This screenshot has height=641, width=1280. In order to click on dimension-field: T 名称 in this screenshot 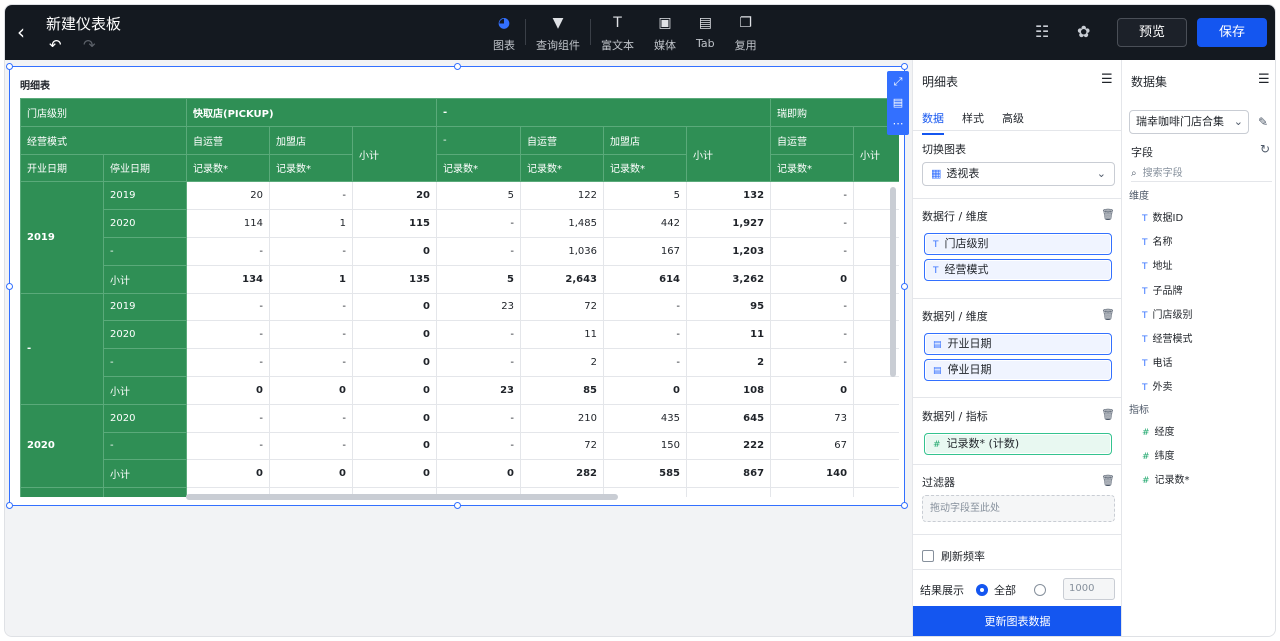, I will do `click(1198, 243)`.